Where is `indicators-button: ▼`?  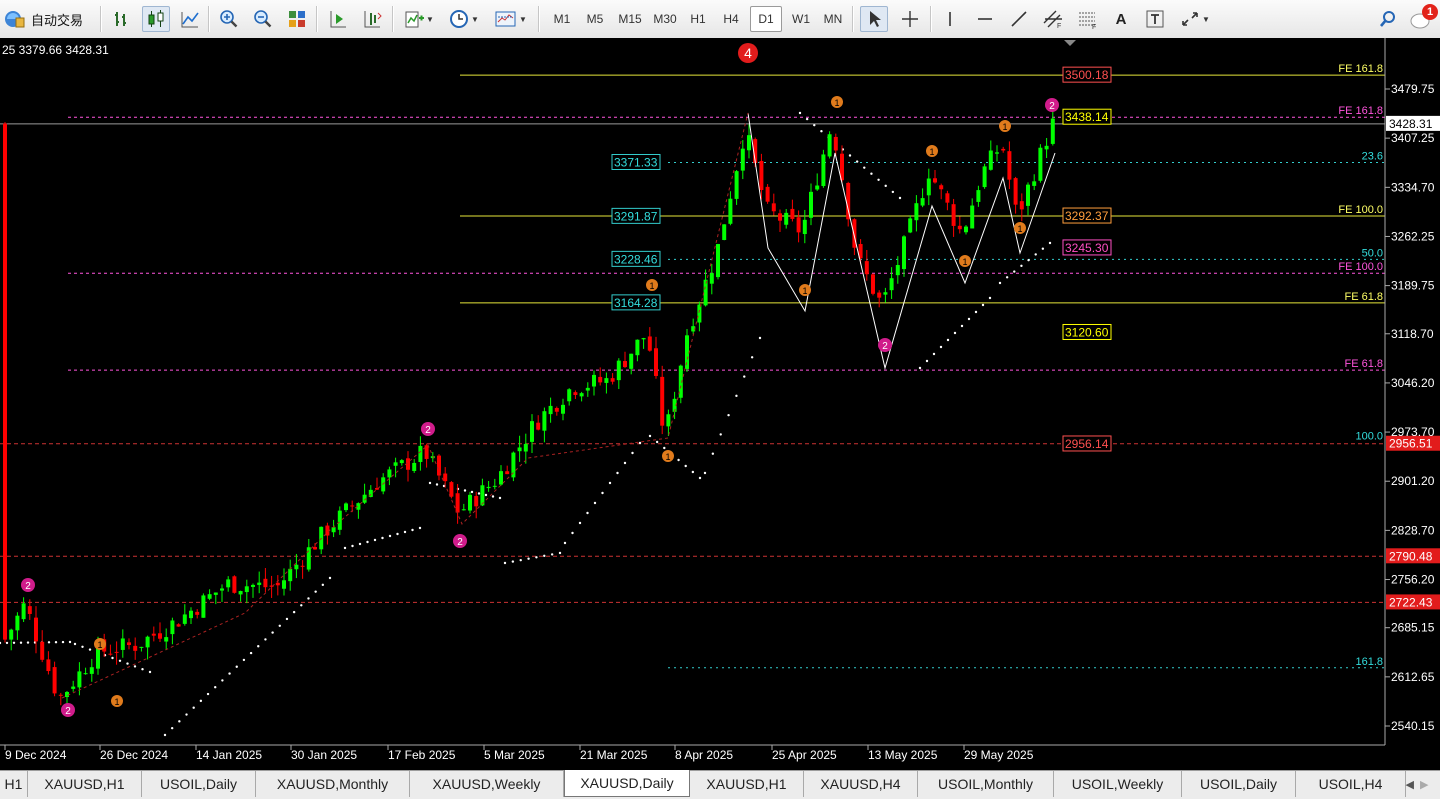 indicators-button: ▼ is located at coordinates (419, 19).